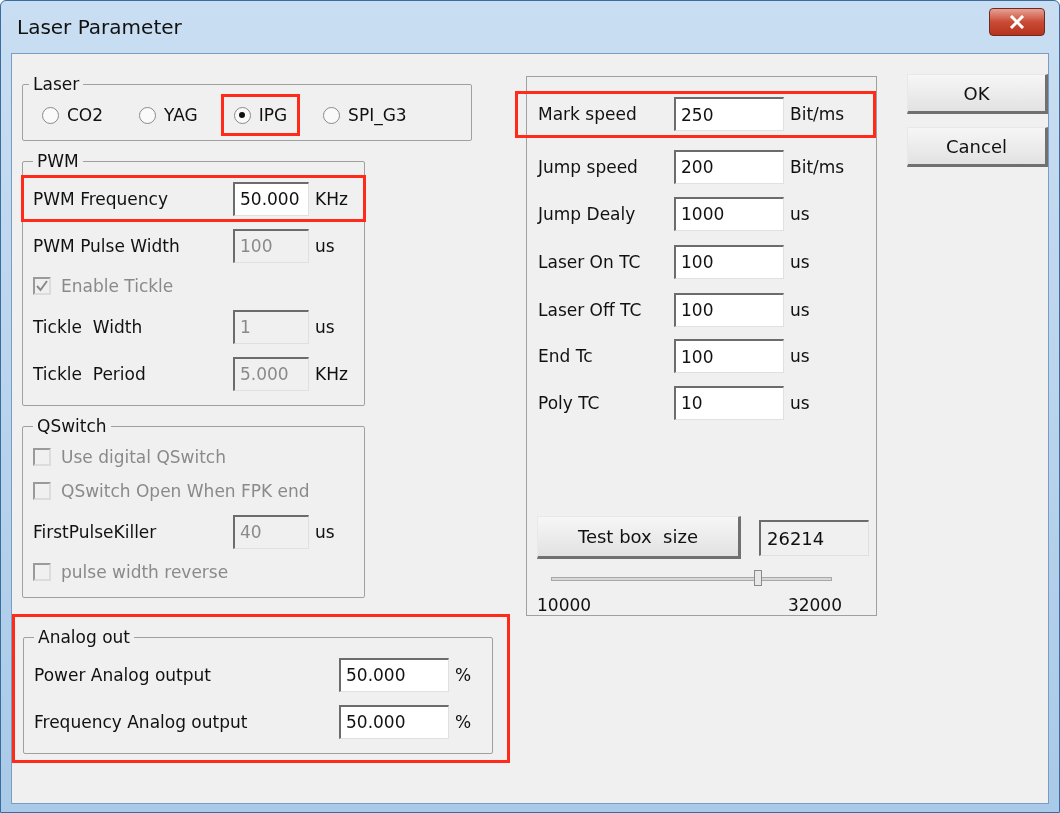  Describe the element at coordinates (84, 637) in the screenshot. I see `group-title: Analog out` at that location.